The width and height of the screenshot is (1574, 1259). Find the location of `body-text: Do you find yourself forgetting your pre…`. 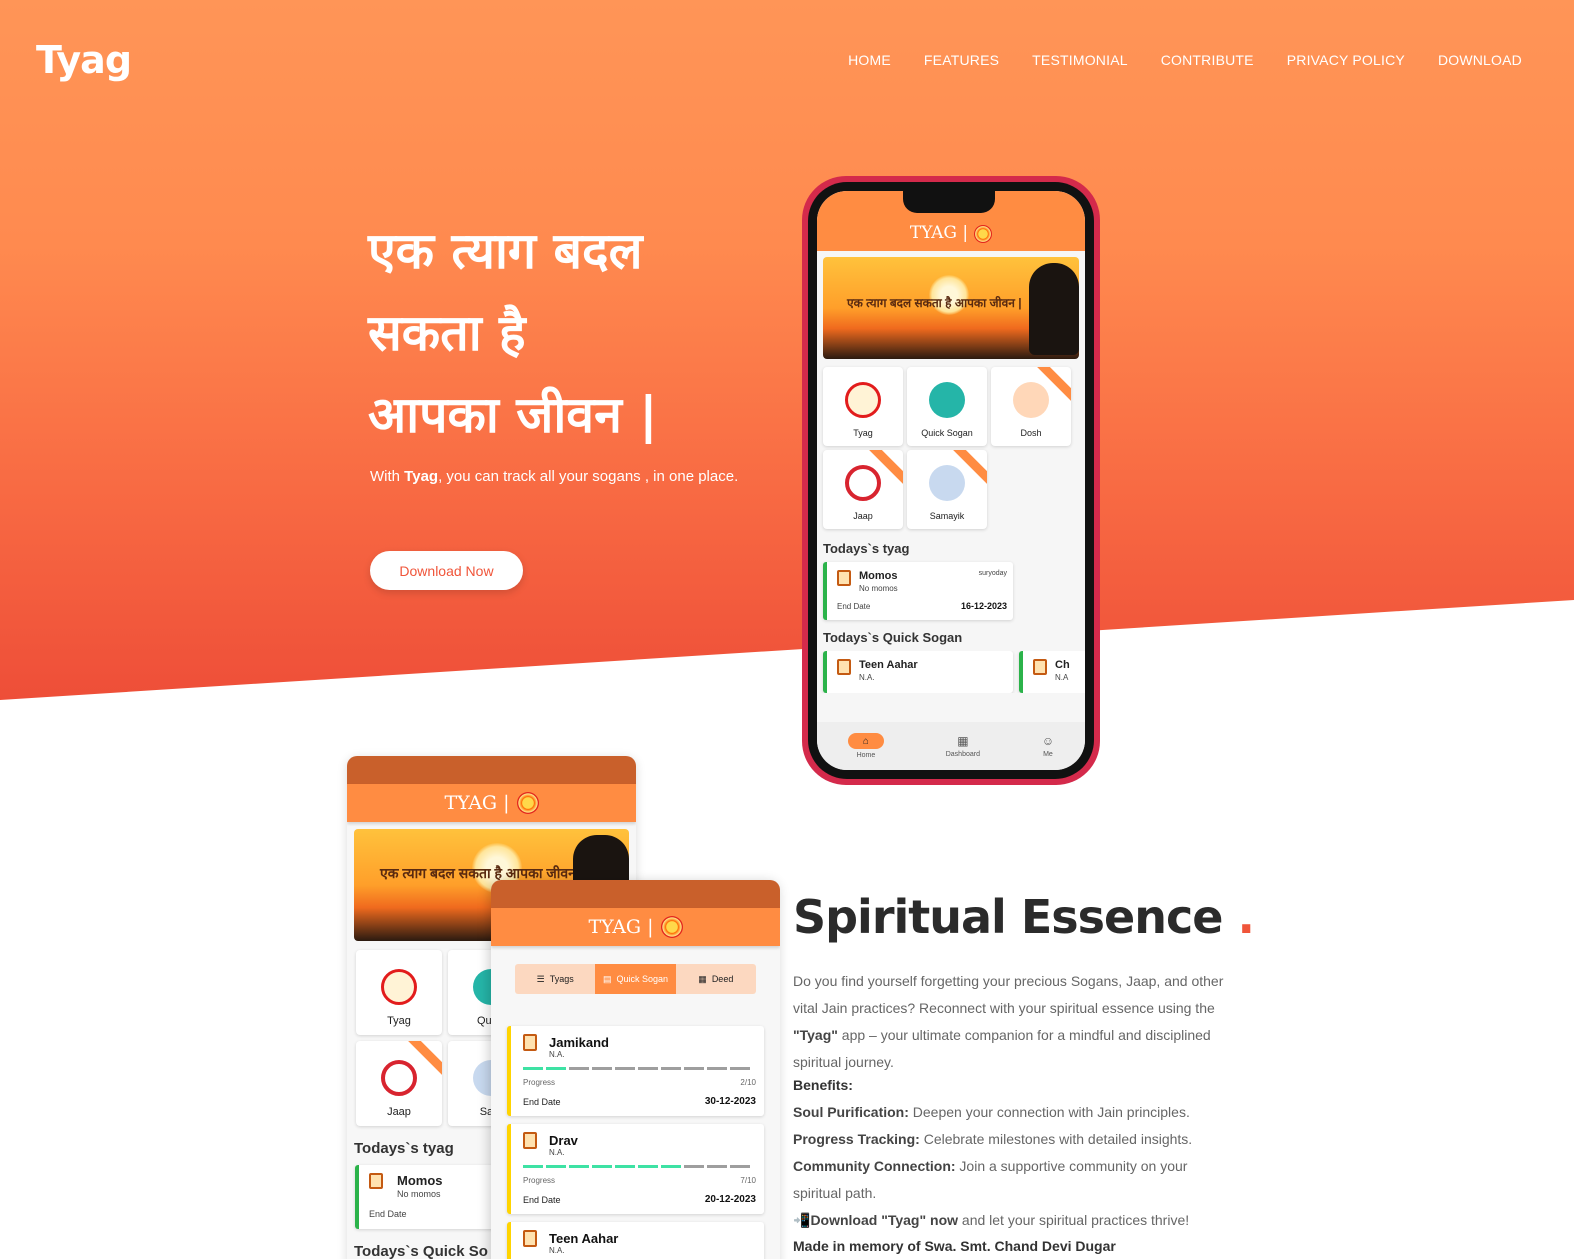

body-text: Do you find yourself forgetting your pre… is located at coordinates (1008, 994).